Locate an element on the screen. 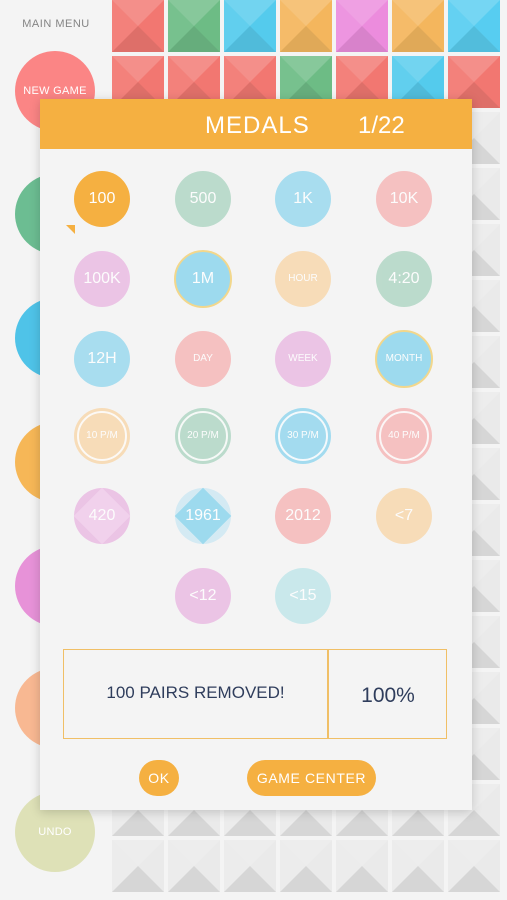  medal-label: 20 P/M is located at coordinates (203, 435).